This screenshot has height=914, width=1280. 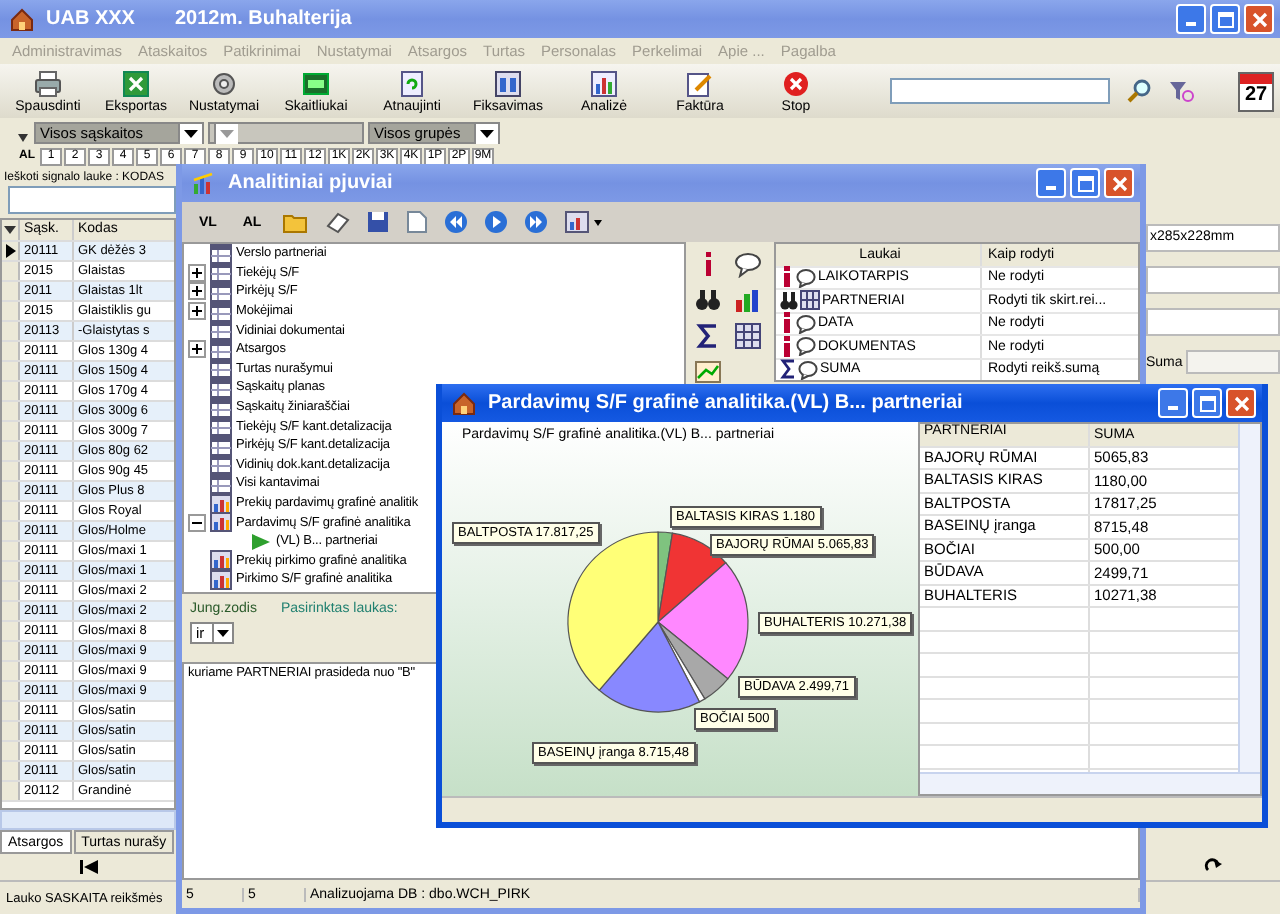 What do you see at coordinates (748, 300) in the screenshot?
I see `bar-chart-icon` at bounding box center [748, 300].